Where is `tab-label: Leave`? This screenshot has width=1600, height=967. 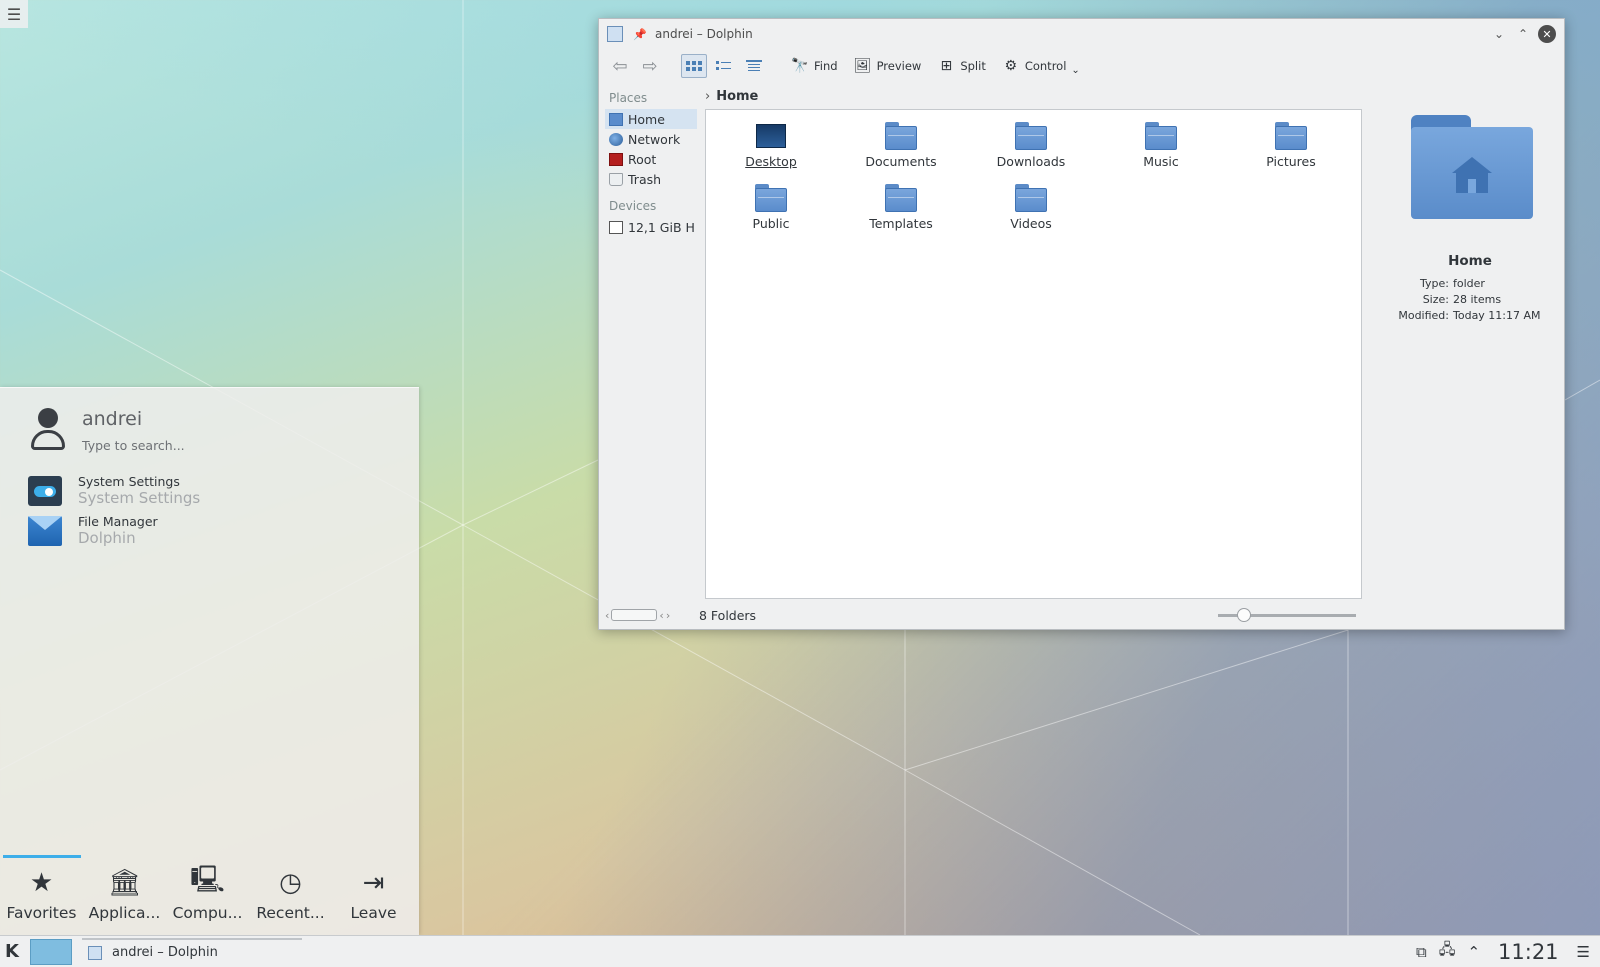
tab-label: Leave is located at coordinates (373, 913).